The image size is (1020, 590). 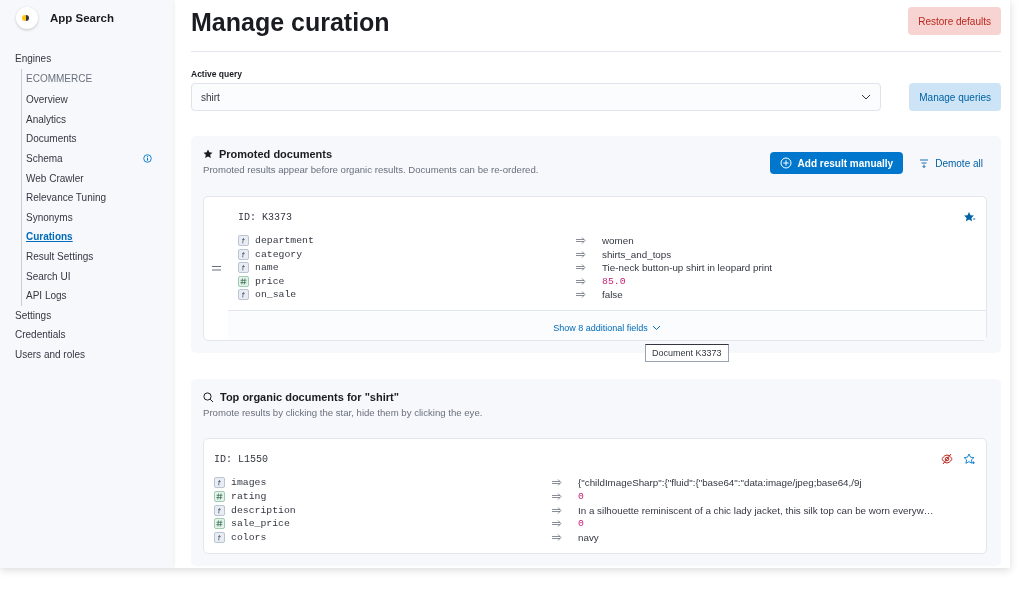 I want to click on nav-item: API Logs, so click(x=87, y=296).